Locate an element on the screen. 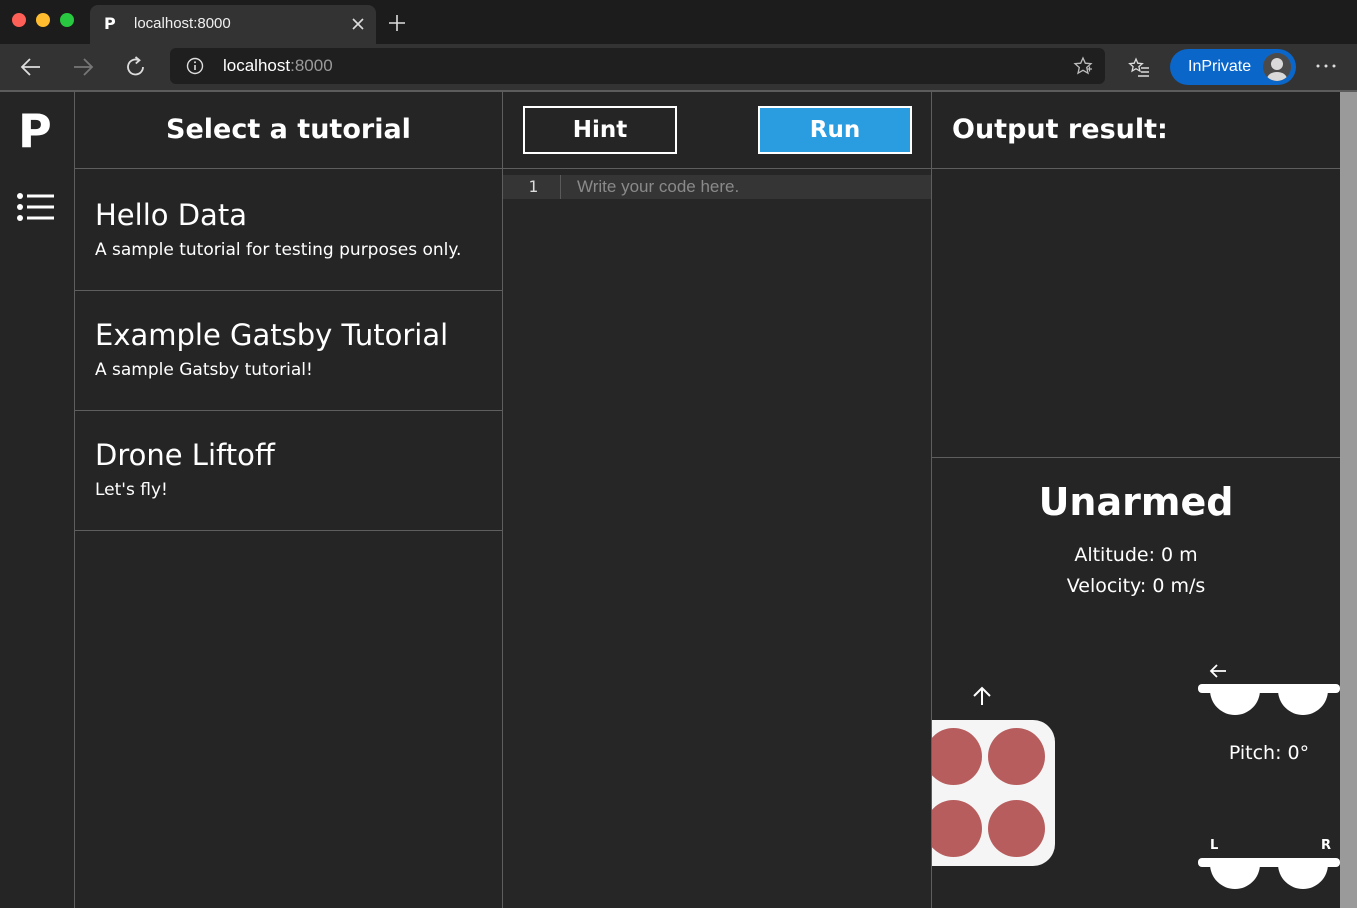 This screenshot has width=1357, height=908. code-line: 1 Write your code here. is located at coordinates (717, 187).